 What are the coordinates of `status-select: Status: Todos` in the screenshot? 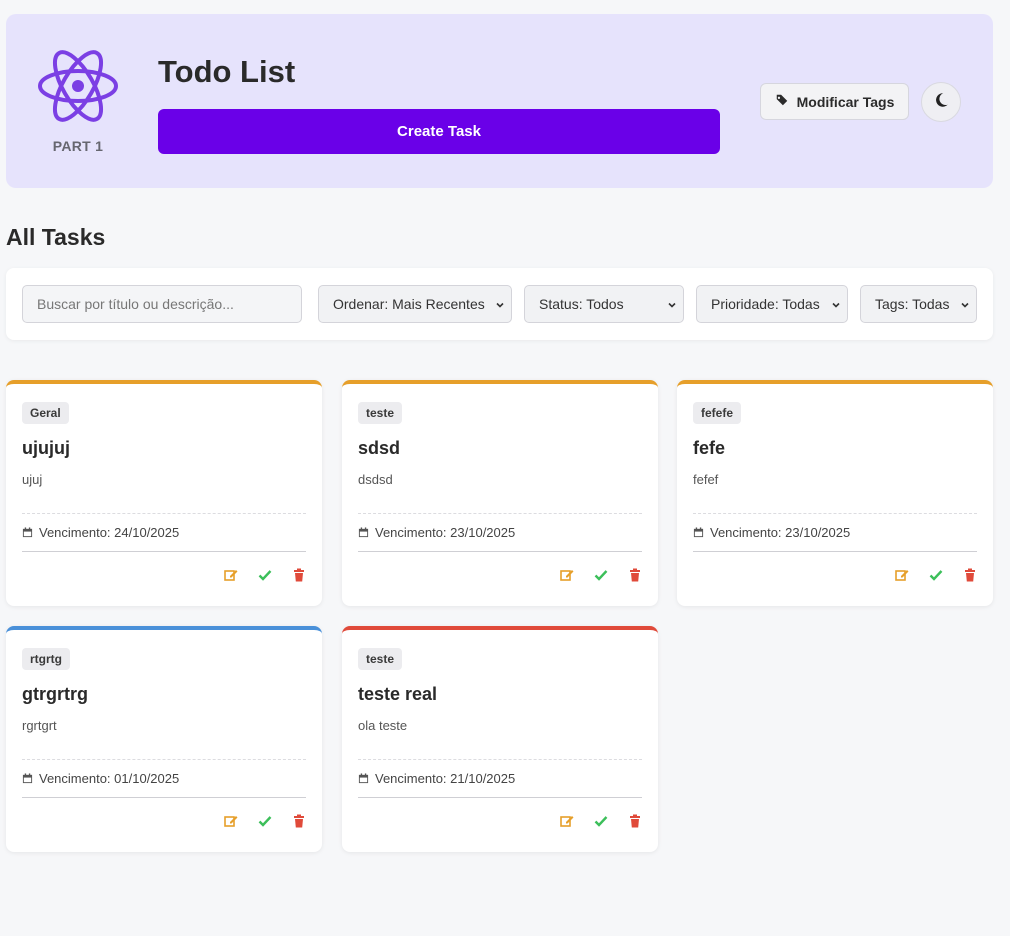 It's located at (604, 304).